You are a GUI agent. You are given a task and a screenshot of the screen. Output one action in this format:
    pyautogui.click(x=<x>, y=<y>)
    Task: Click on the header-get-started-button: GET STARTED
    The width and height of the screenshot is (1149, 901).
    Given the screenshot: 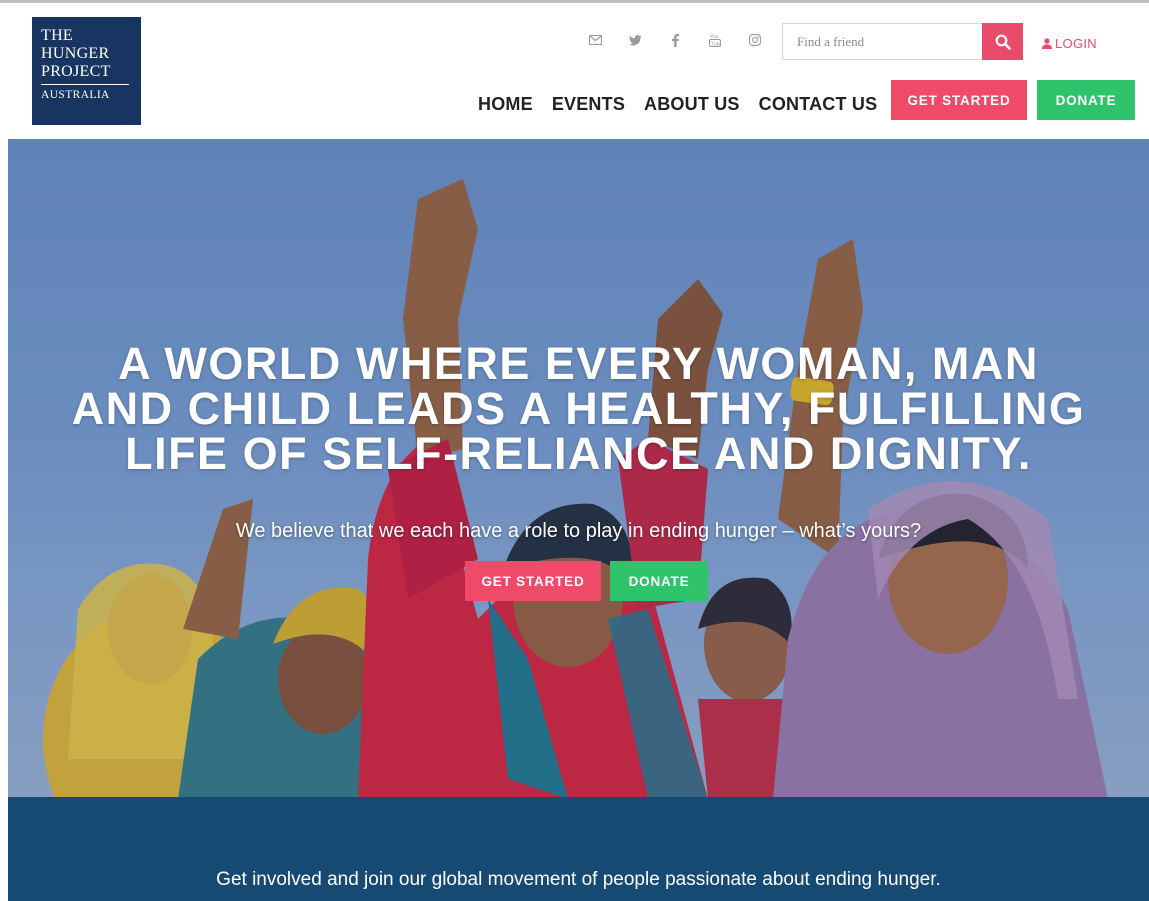 What is the action you would take?
    pyautogui.click(x=959, y=100)
    